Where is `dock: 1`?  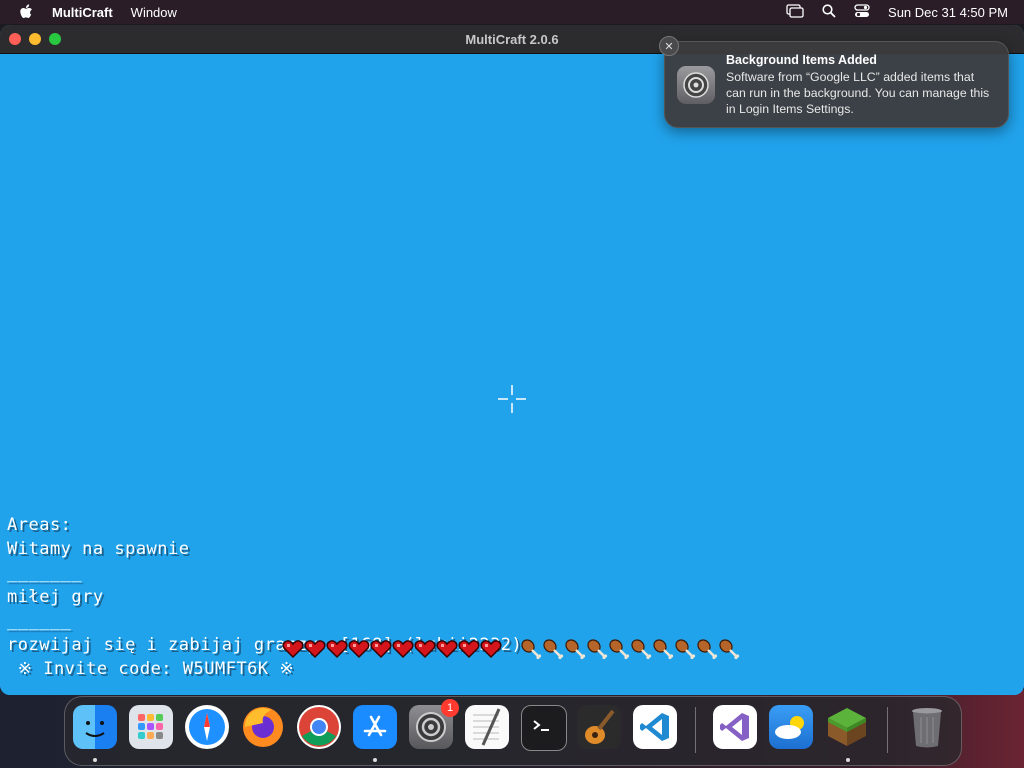 dock: 1 is located at coordinates (513, 731).